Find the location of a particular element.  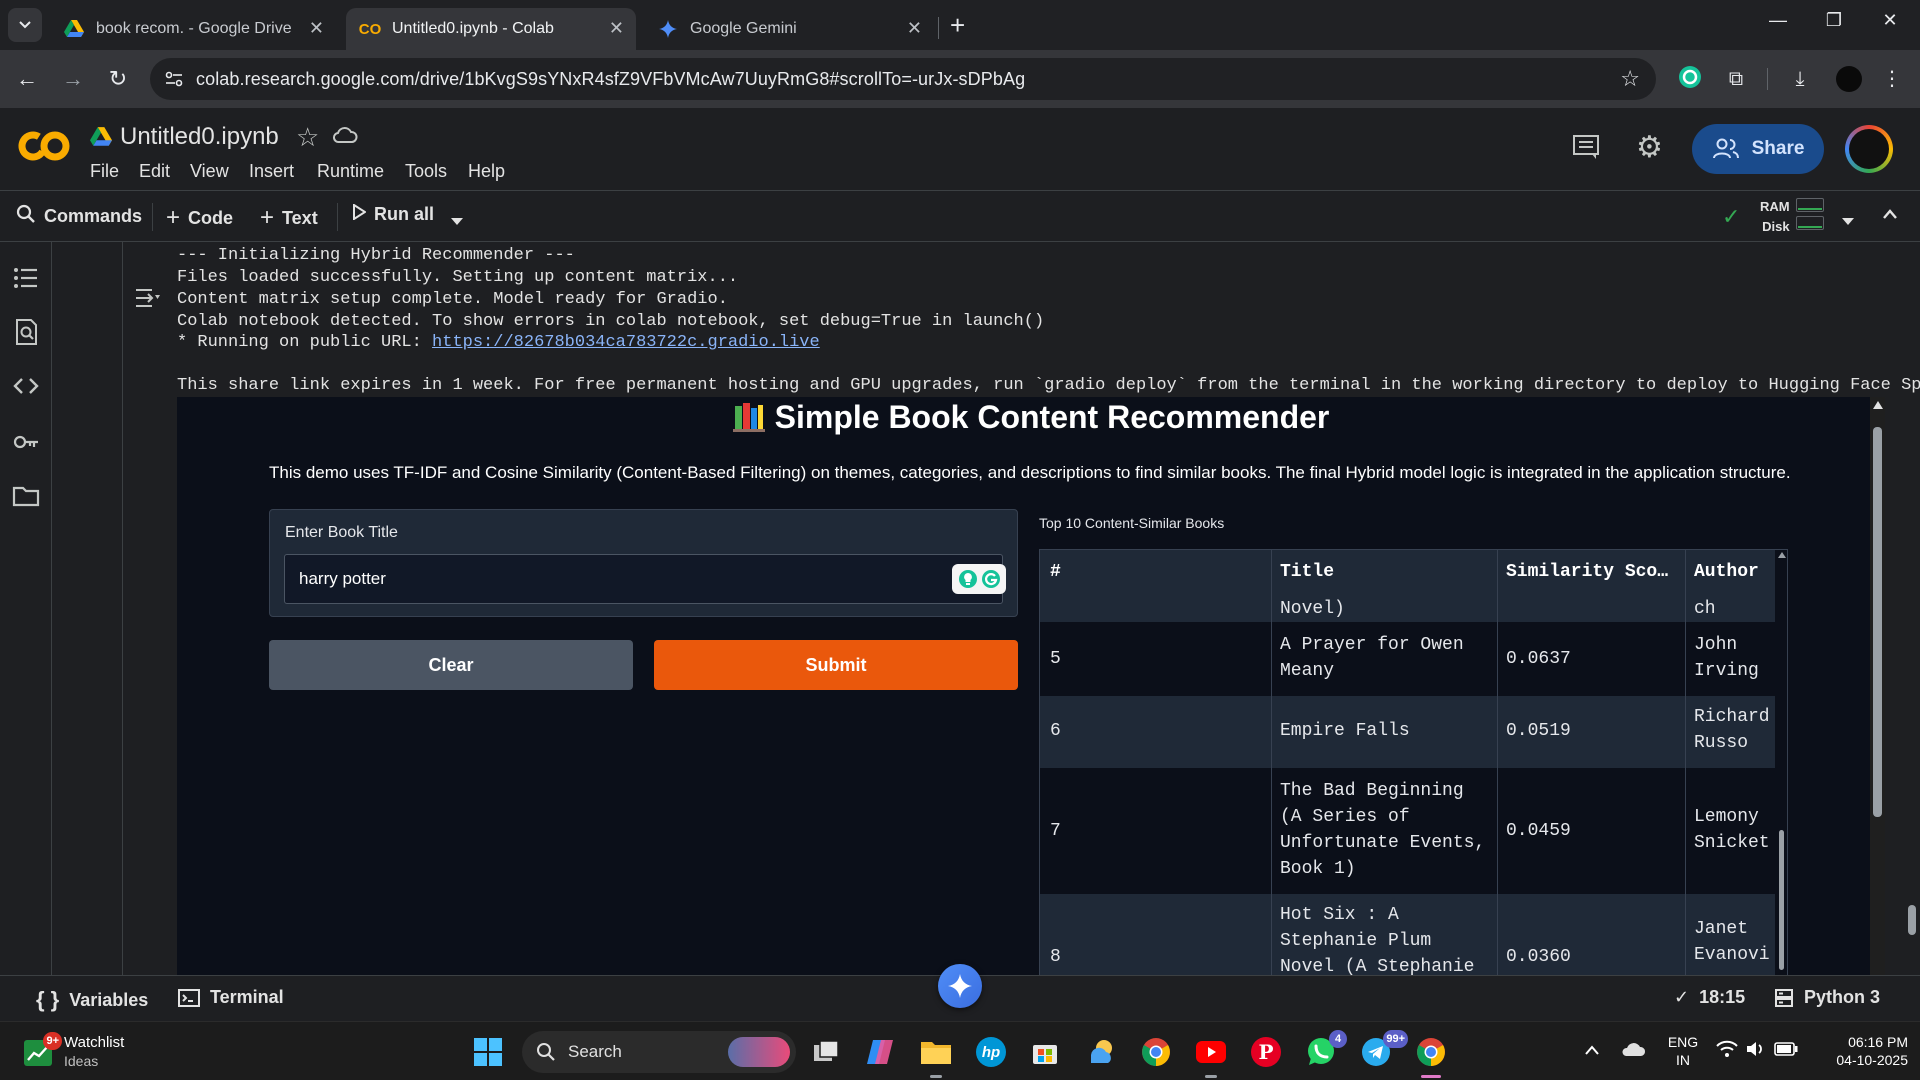

app-scrollbar-thumb is located at coordinates (1877, 622).